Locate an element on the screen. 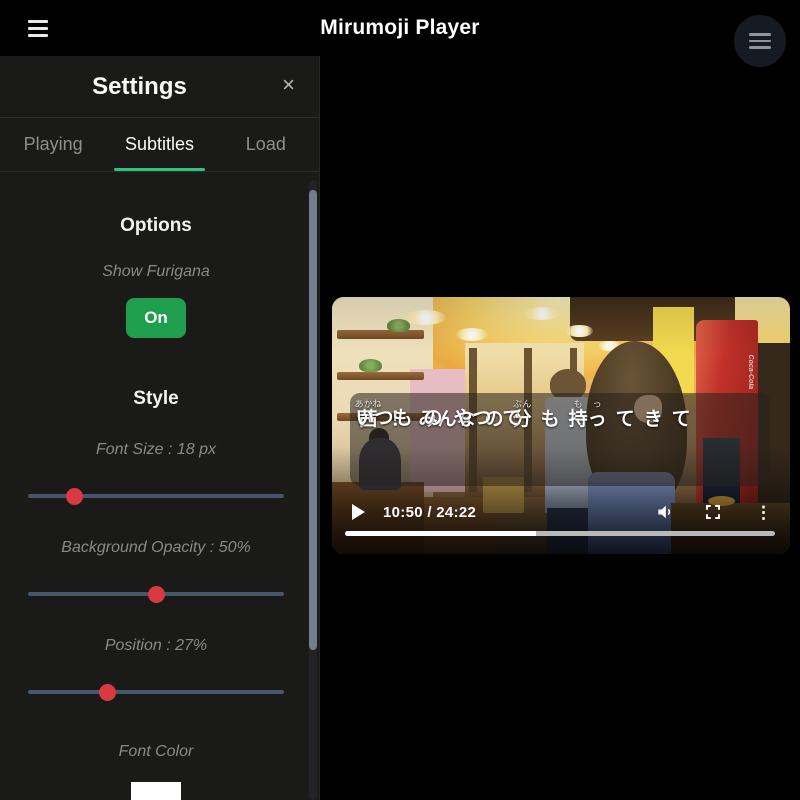 This screenshot has width=800, height=800. more-options-icon: ⋮ is located at coordinates (763, 512).